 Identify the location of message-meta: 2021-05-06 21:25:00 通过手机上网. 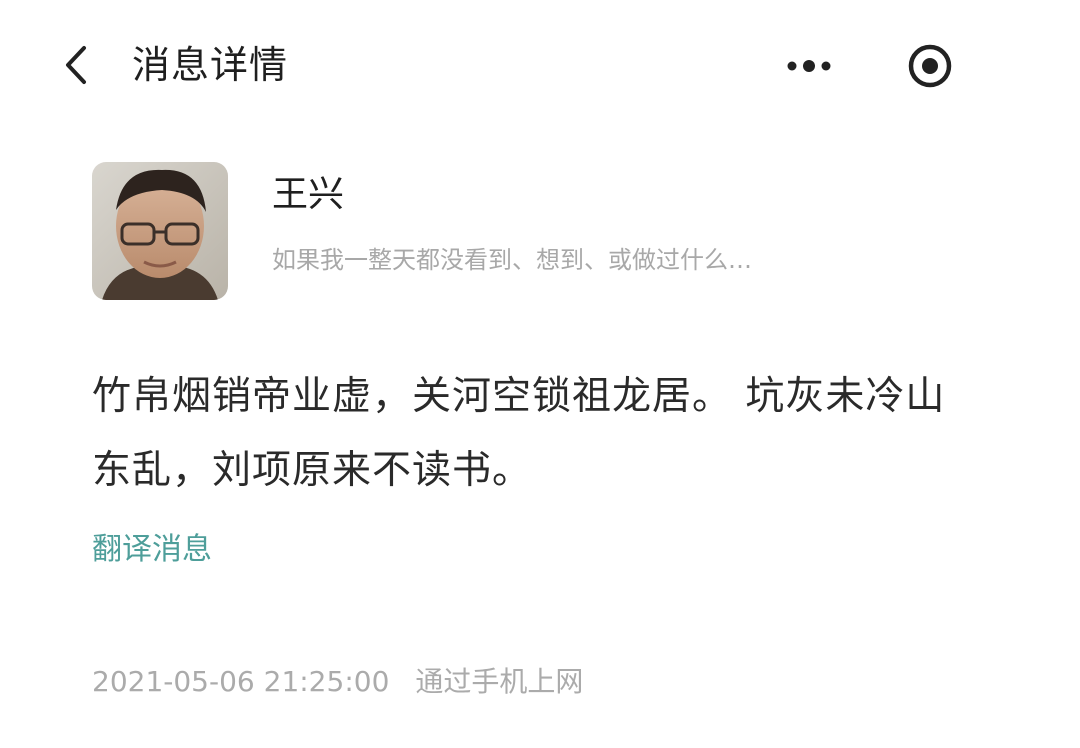
(337, 682).